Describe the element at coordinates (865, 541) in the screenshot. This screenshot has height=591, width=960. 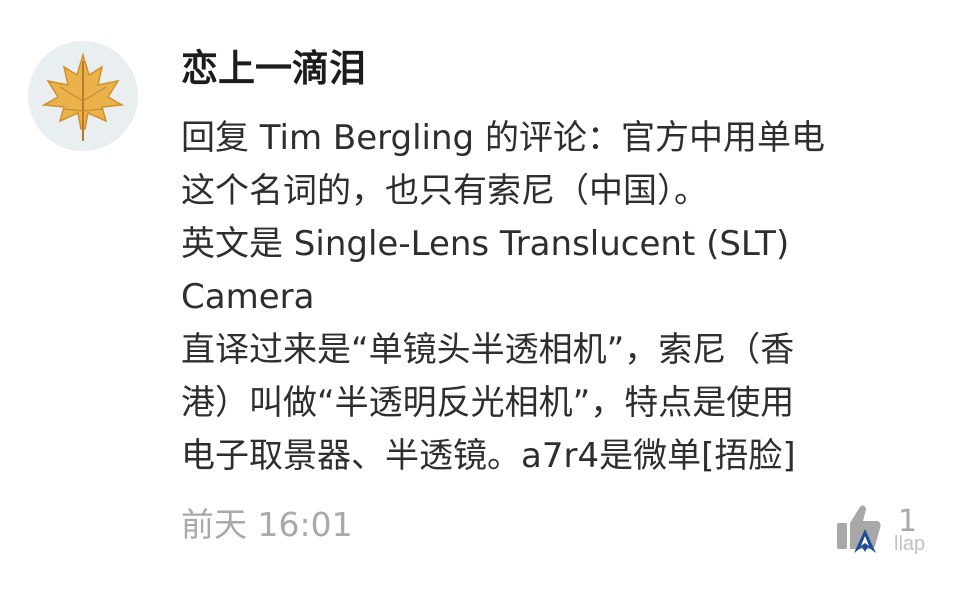
I see `app-logo-icon` at that location.